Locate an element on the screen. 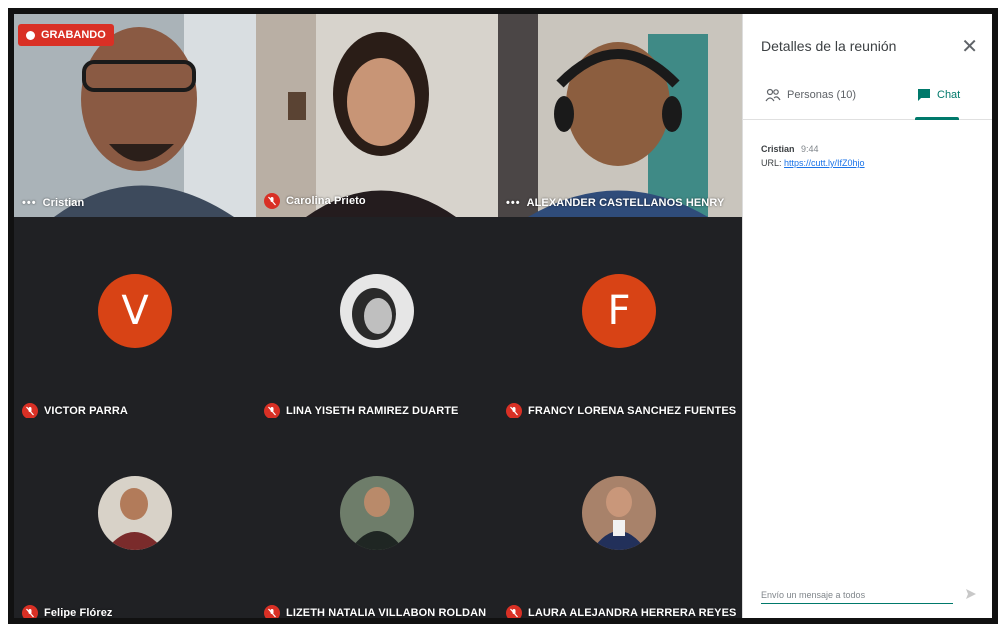 The image size is (1003, 629). participant-name: LIZETH NATALIA VILLABON ROLDAN is located at coordinates (386, 613).